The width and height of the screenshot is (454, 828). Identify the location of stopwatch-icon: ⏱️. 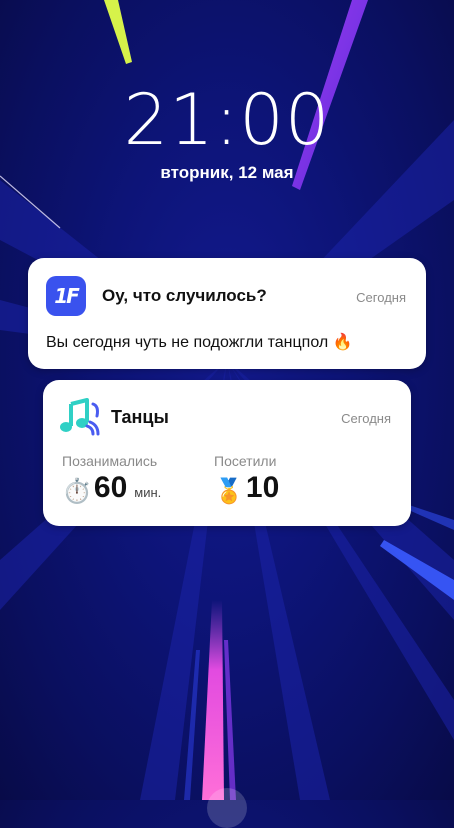
(77, 491).